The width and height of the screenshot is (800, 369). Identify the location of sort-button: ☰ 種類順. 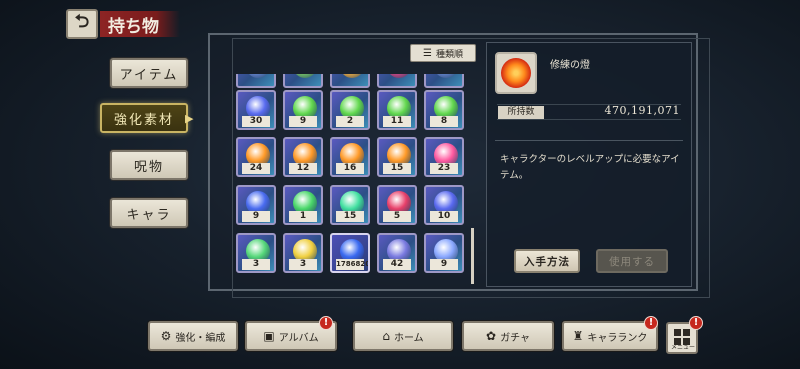
(443, 53).